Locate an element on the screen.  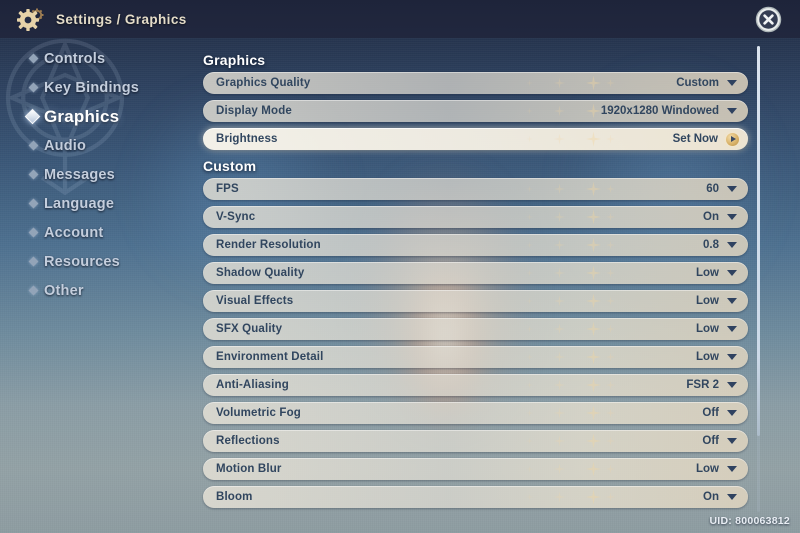
sidebar-item-audio: Audio is located at coordinates (97, 145).